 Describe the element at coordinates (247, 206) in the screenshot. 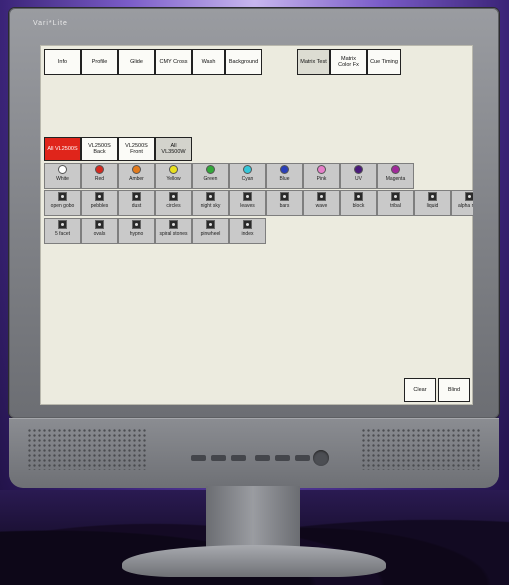

I see `gobo-label: leaves` at that location.